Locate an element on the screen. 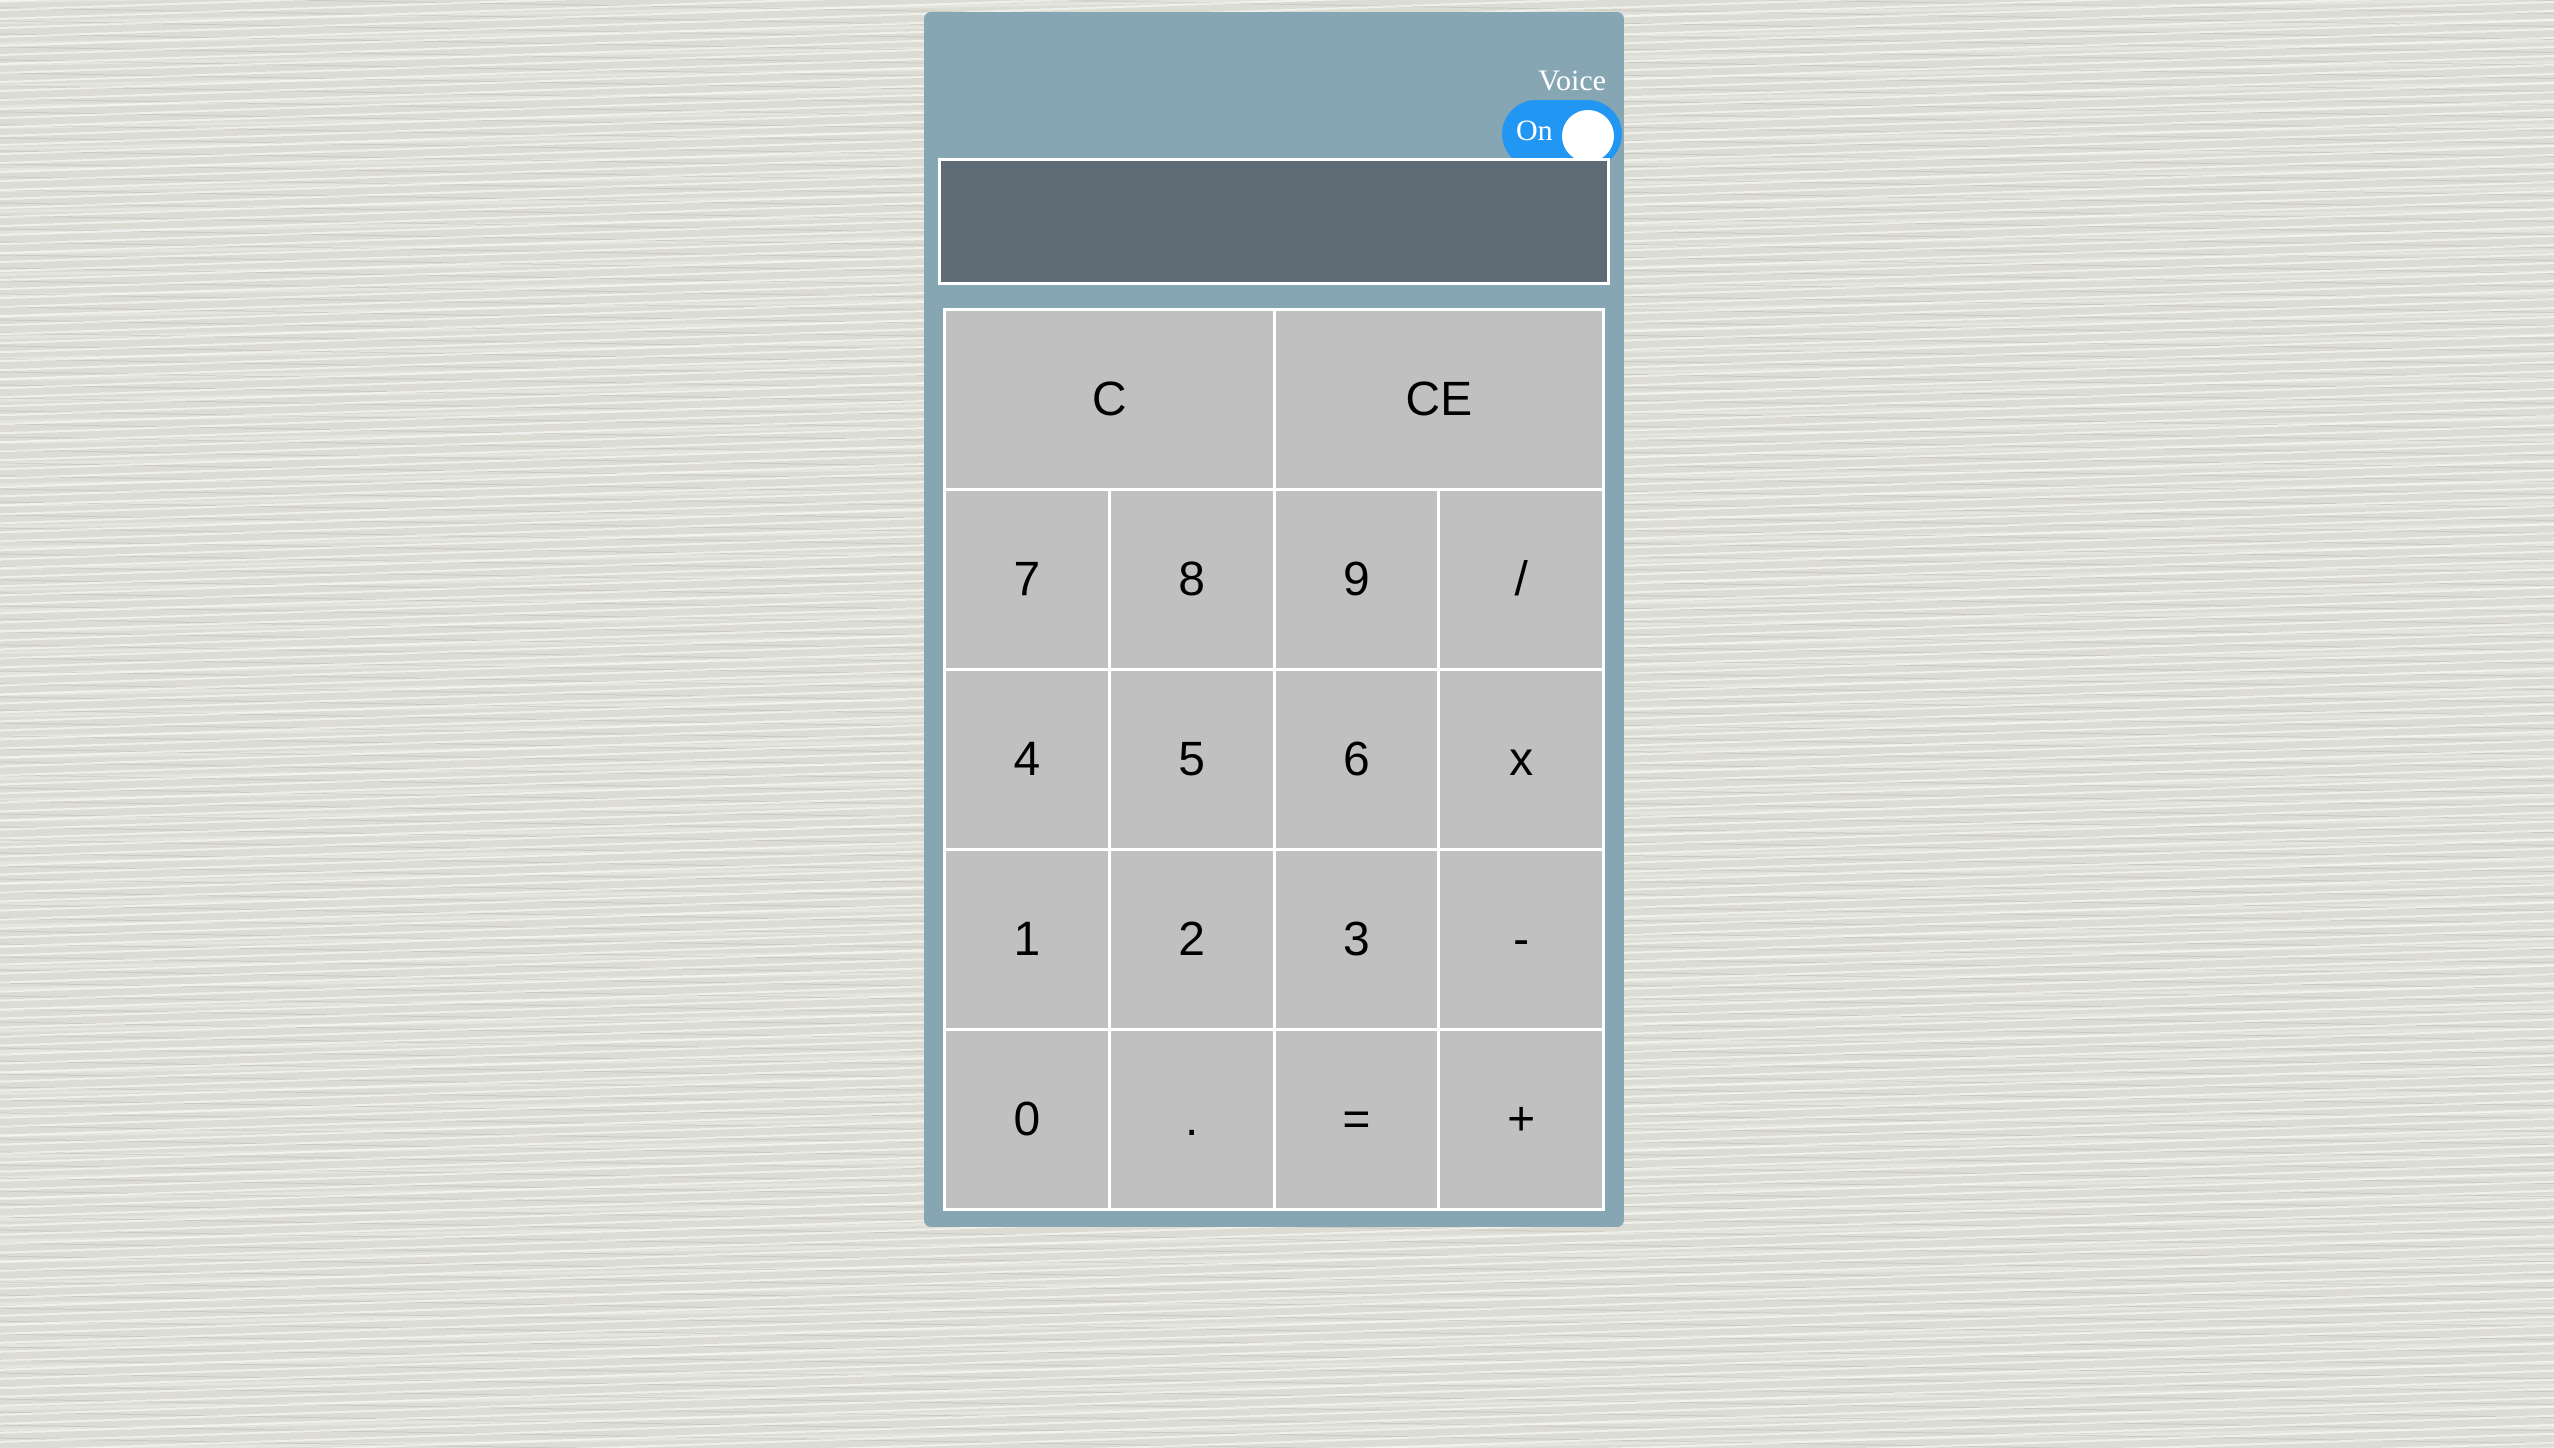 This screenshot has height=1448, width=2554. clear-button: C is located at coordinates (1109, 399).